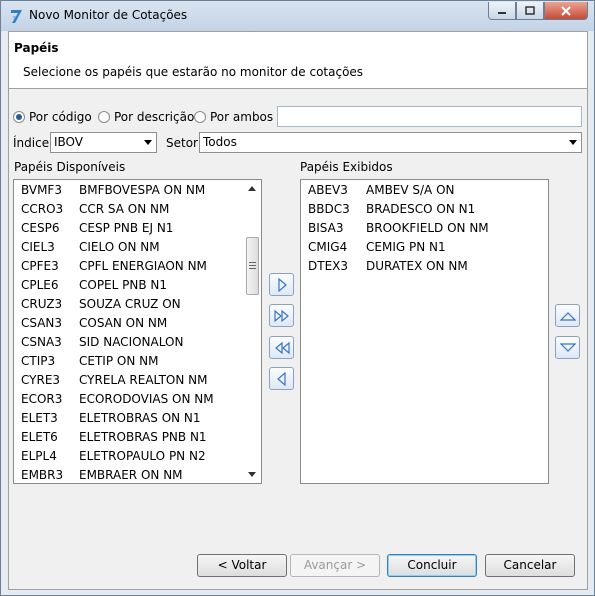 The width and height of the screenshot is (595, 596). I want to click on list-item: CSNA3 SID NACIONALON, so click(129, 342).